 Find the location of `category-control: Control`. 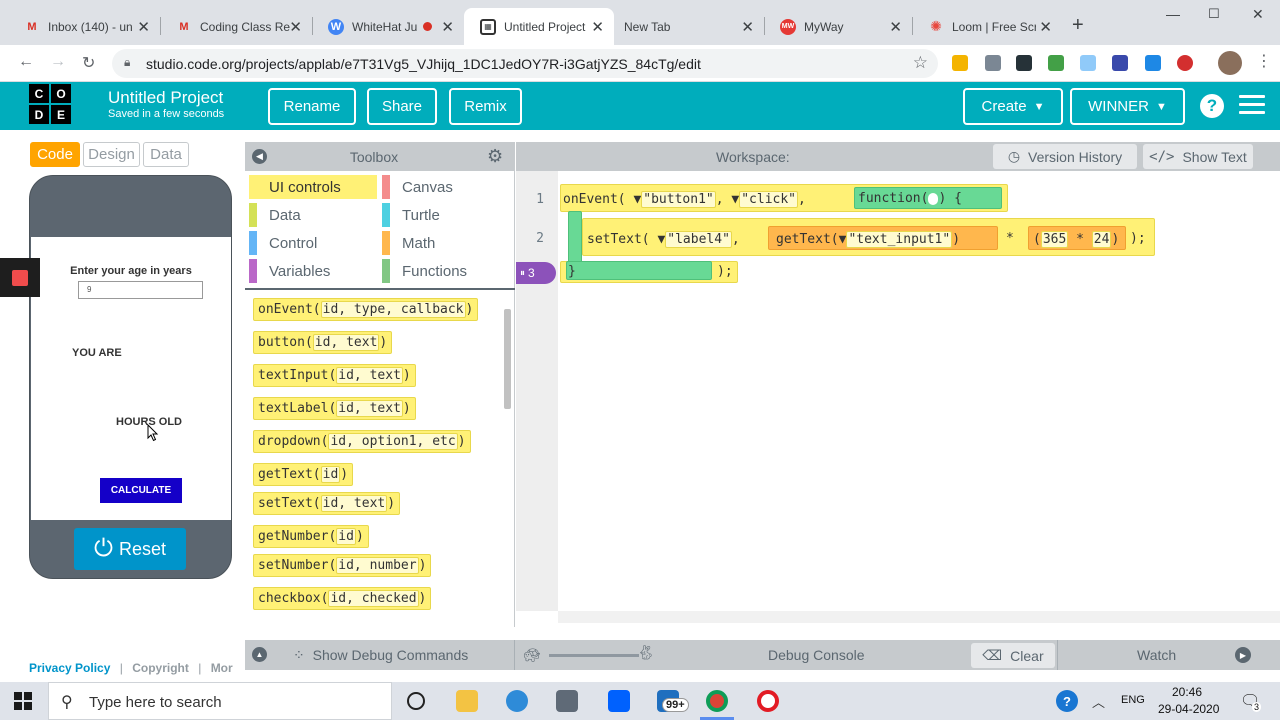

category-control: Control is located at coordinates (313, 243).